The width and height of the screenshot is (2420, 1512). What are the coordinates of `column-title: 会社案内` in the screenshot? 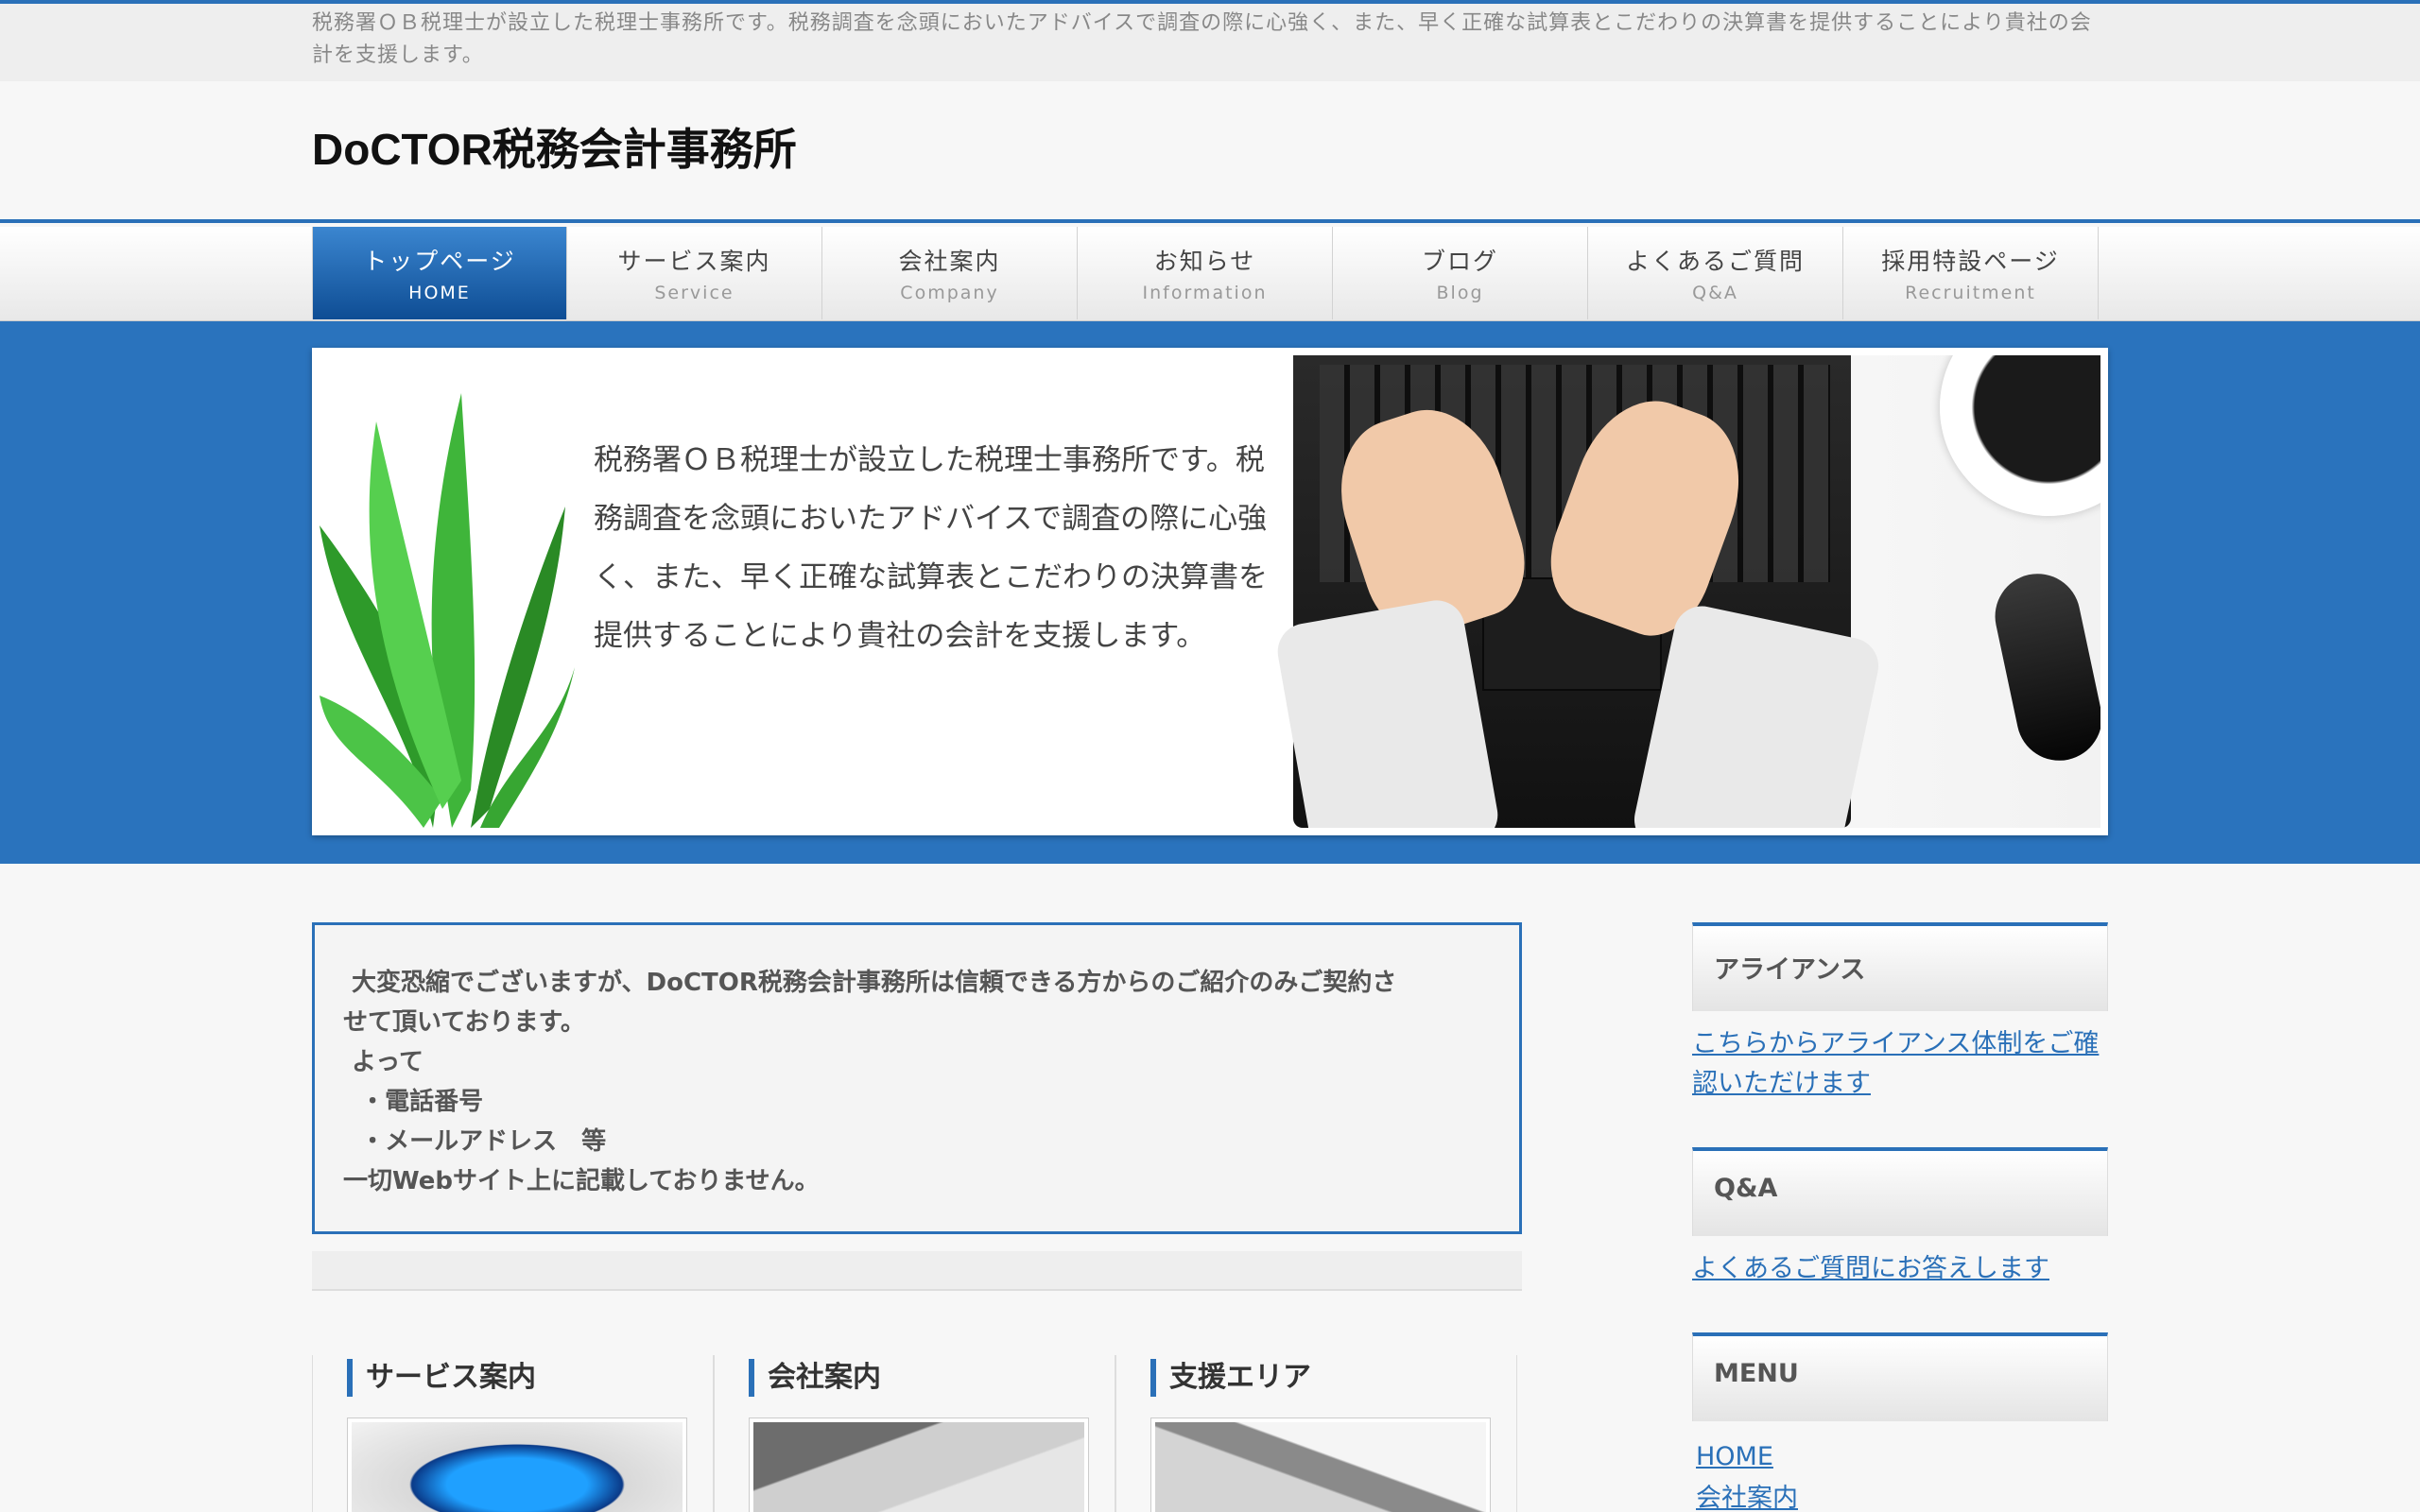 It's located at (932, 1378).